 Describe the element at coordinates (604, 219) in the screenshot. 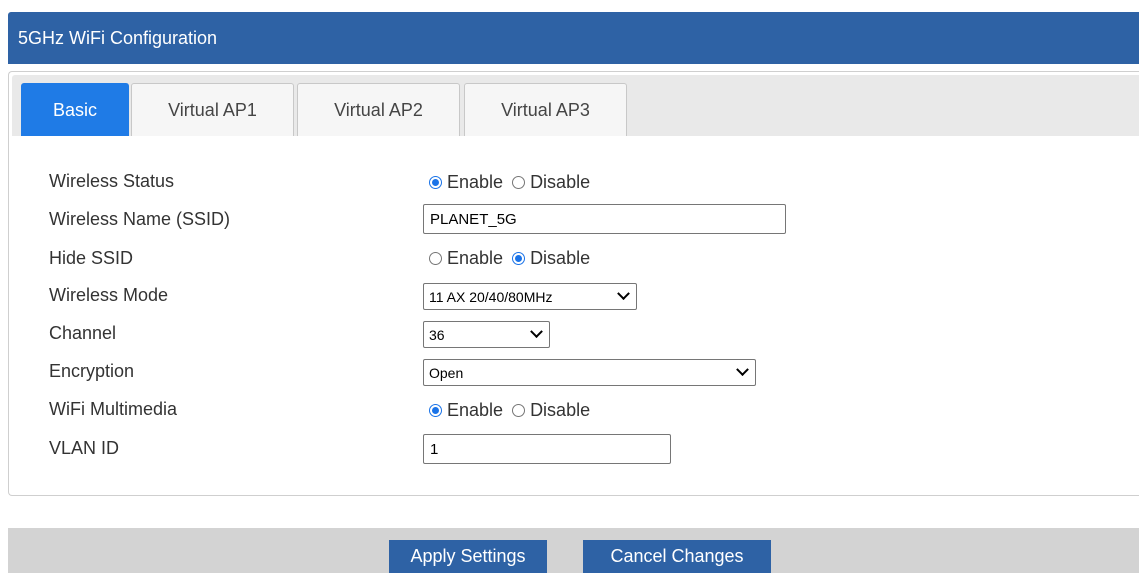

I see `ssid-input` at that location.